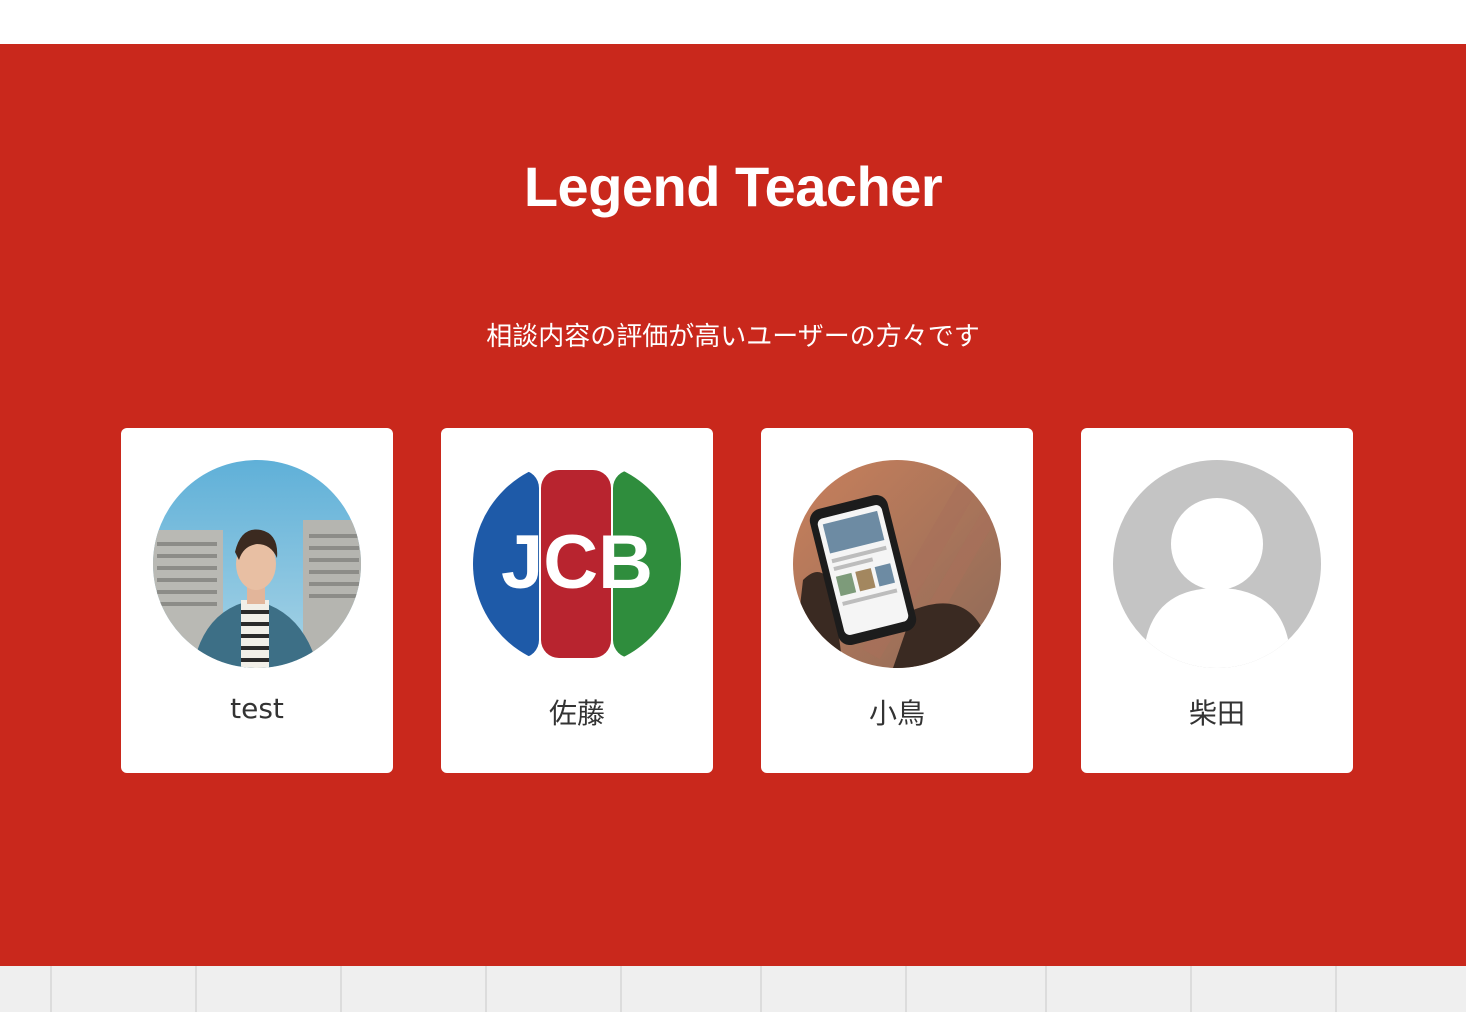 The image size is (1466, 1012). Describe the element at coordinates (1217, 564) in the screenshot. I see `default-user-icon` at that location.